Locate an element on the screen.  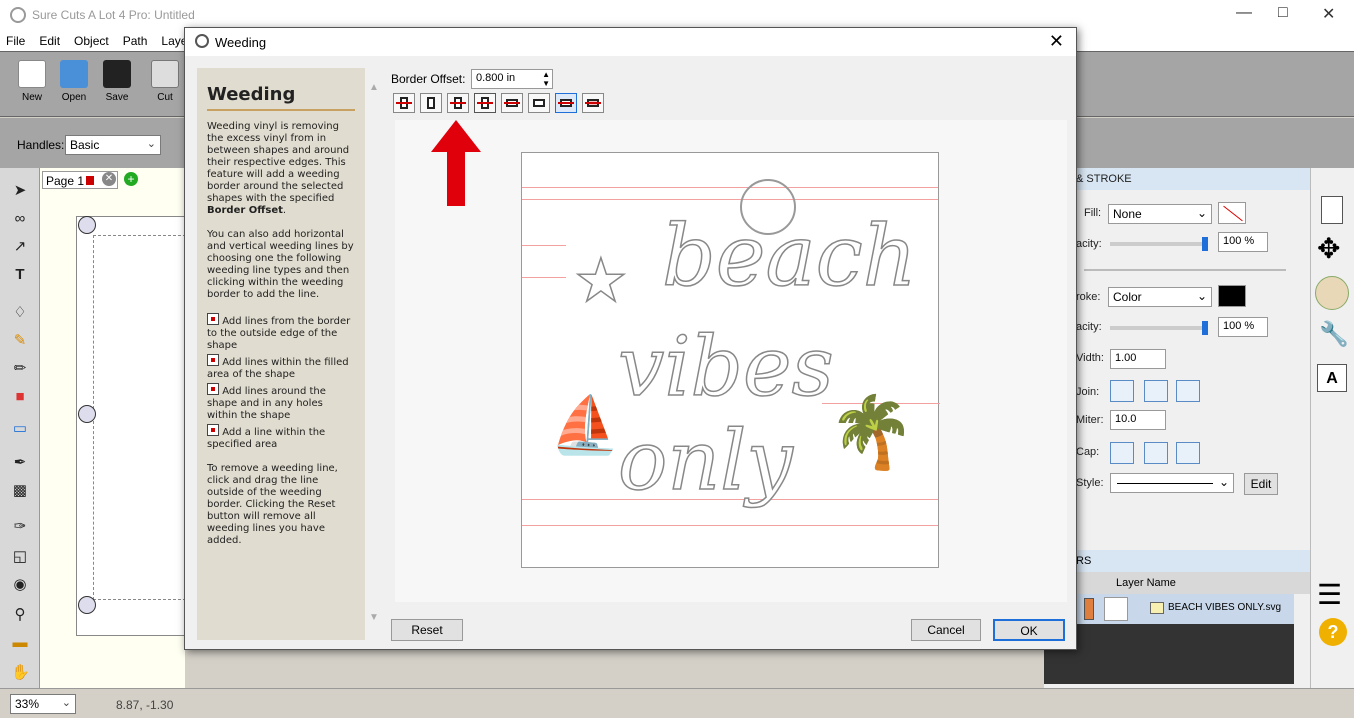
wrench-icon: 🔧 is located at coordinates (1334, 334).